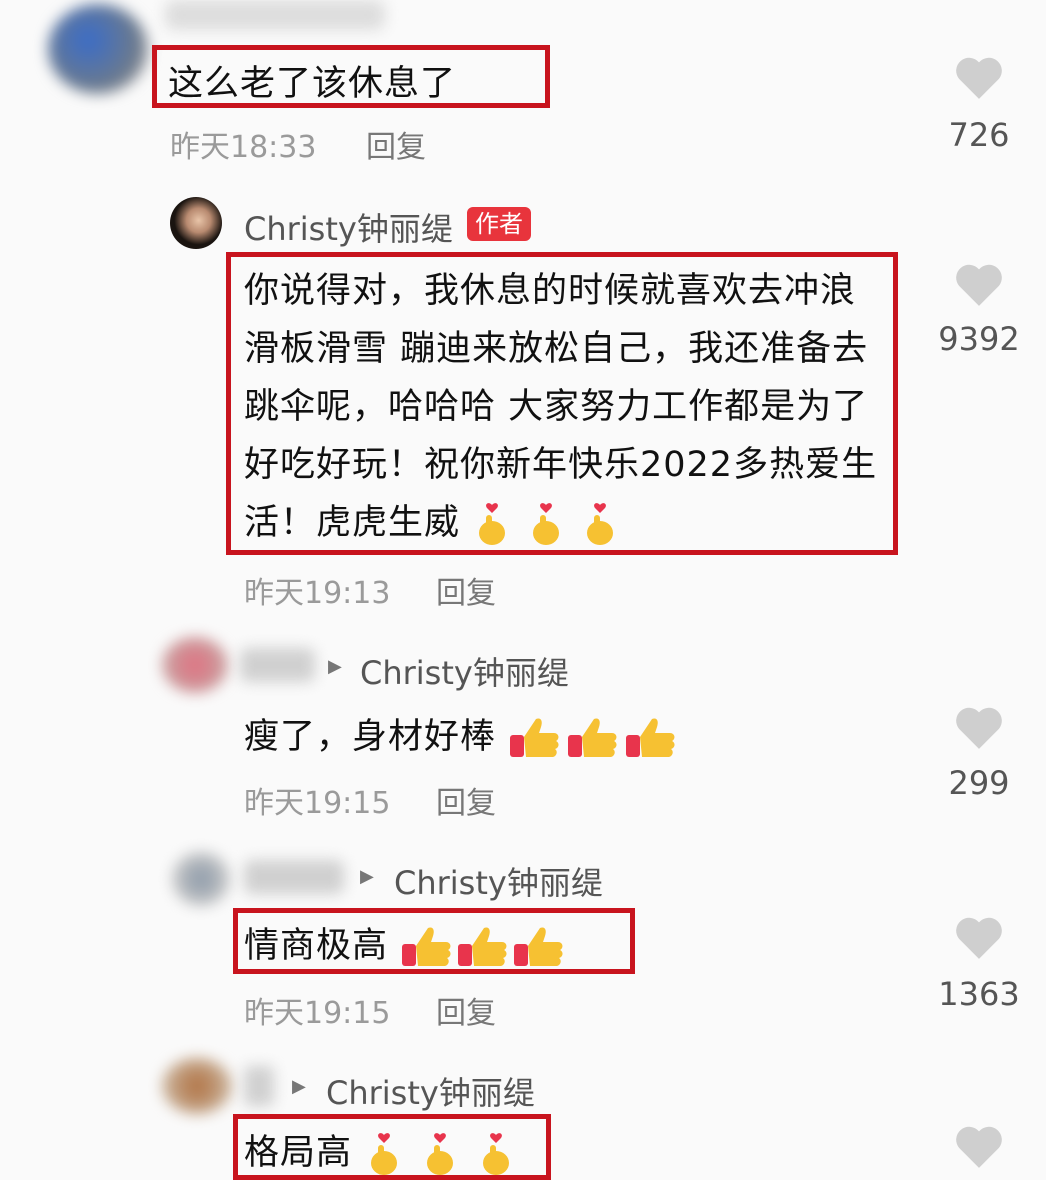 The width and height of the screenshot is (1046, 1180). What do you see at coordinates (312, 84) in the screenshot?
I see `comment-text: 这么老了该休息了` at bounding box center [312, 84].